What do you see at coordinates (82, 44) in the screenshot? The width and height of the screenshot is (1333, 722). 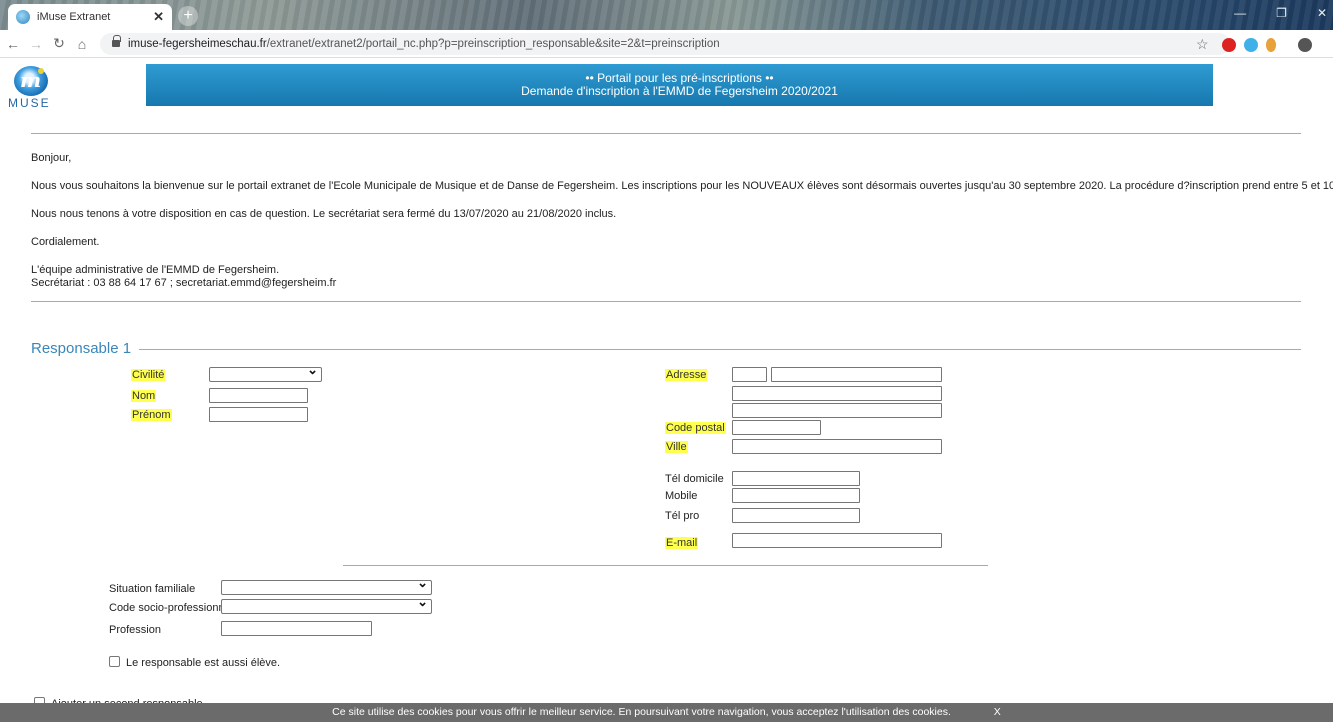 I see `home-icon: ⌂` at bounding box center [82, 44].